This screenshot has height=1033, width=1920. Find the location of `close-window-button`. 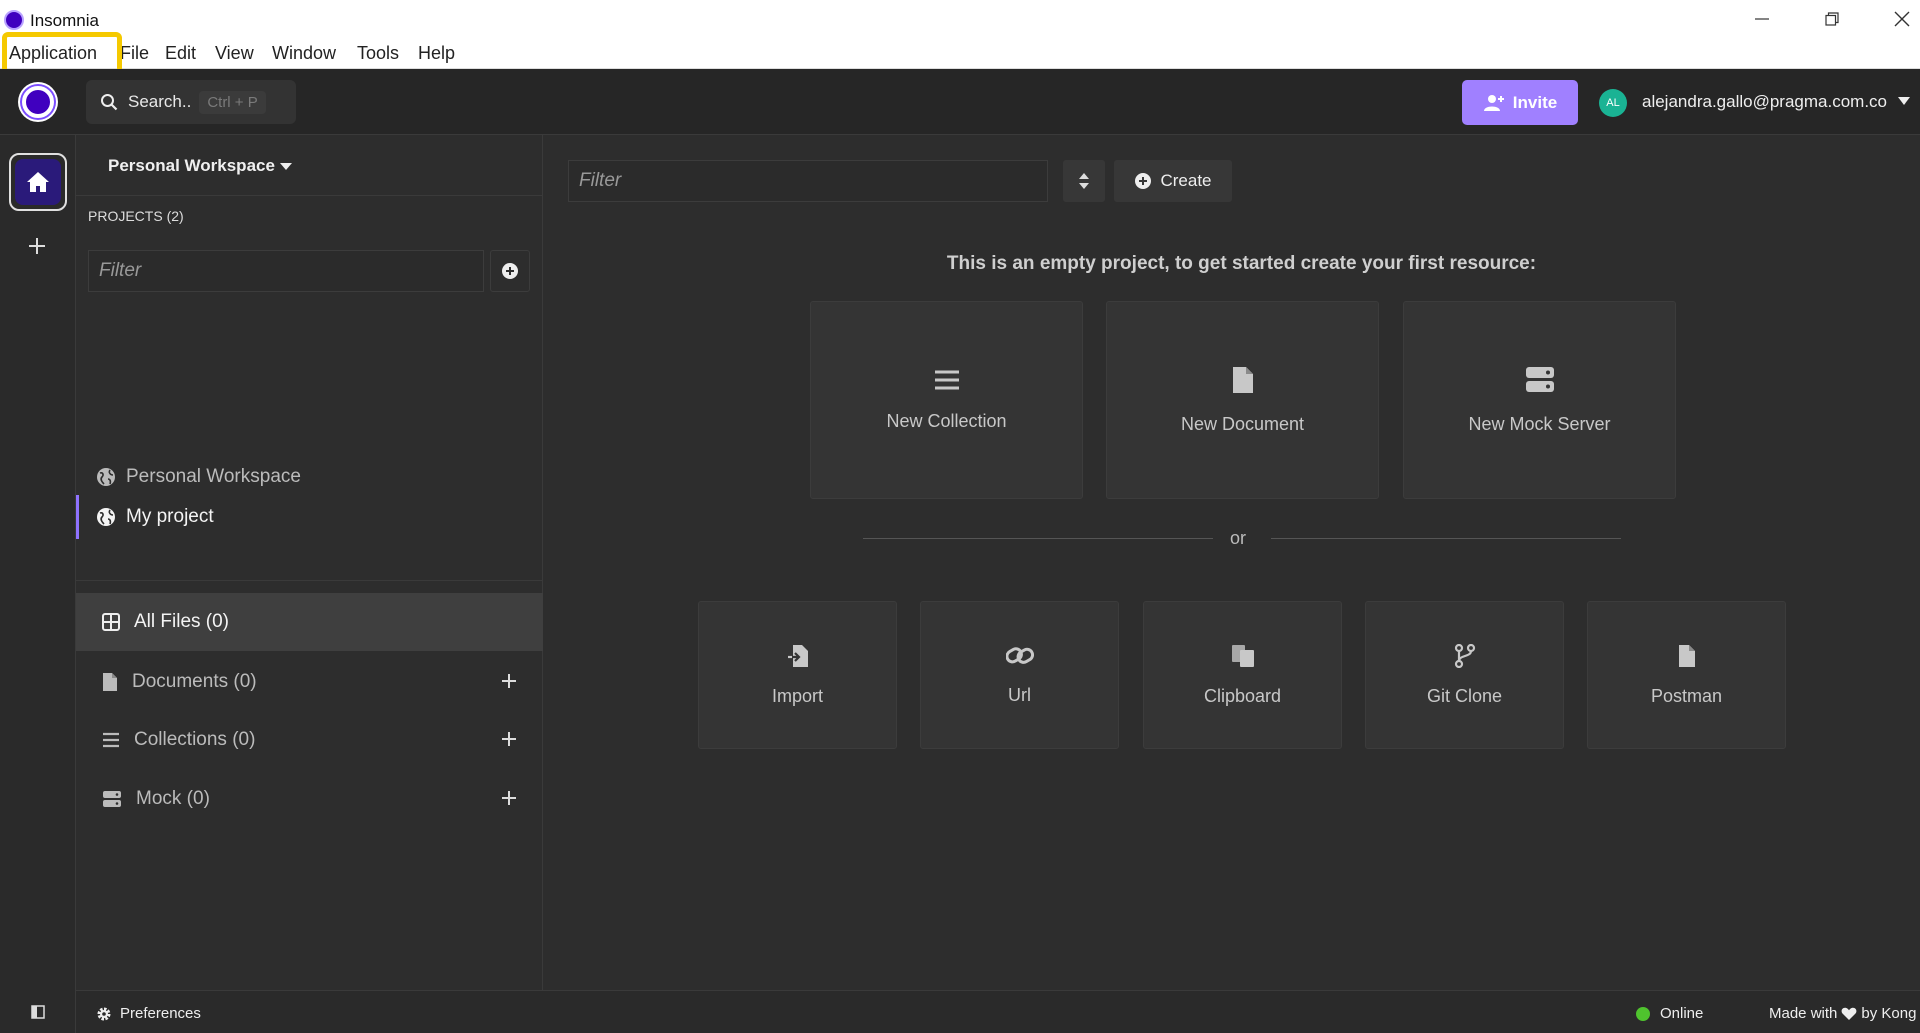

close-window-button is located at coordinates (1901, 19).